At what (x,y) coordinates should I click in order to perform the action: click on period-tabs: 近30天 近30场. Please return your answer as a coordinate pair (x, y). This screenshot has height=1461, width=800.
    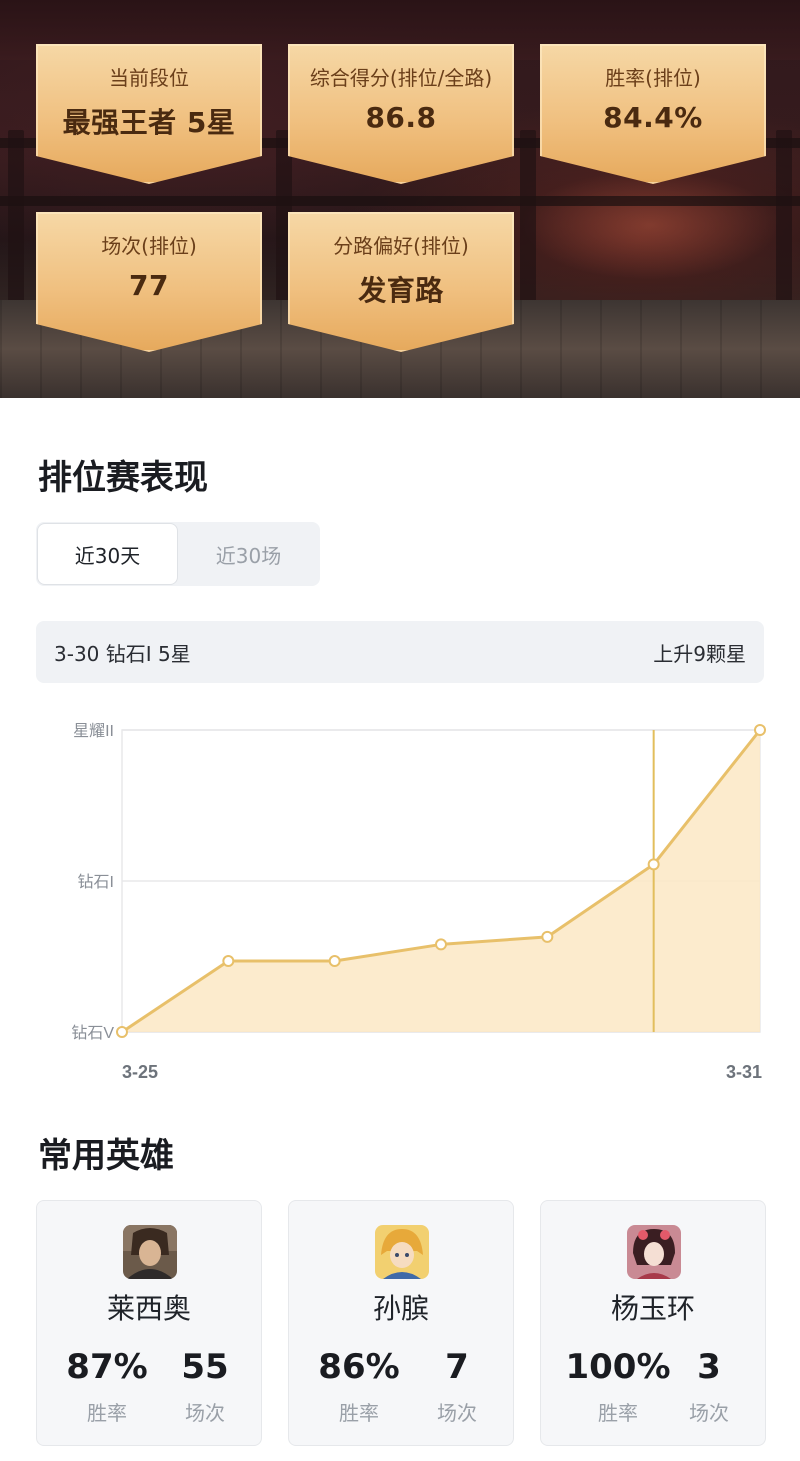
    Looking at the image, I should click on (178, 554).